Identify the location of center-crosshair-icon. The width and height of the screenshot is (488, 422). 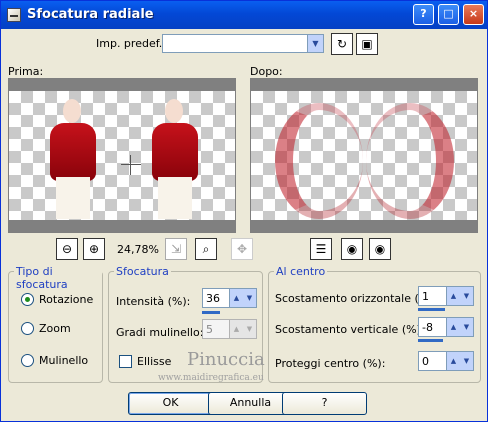
(131, 165).